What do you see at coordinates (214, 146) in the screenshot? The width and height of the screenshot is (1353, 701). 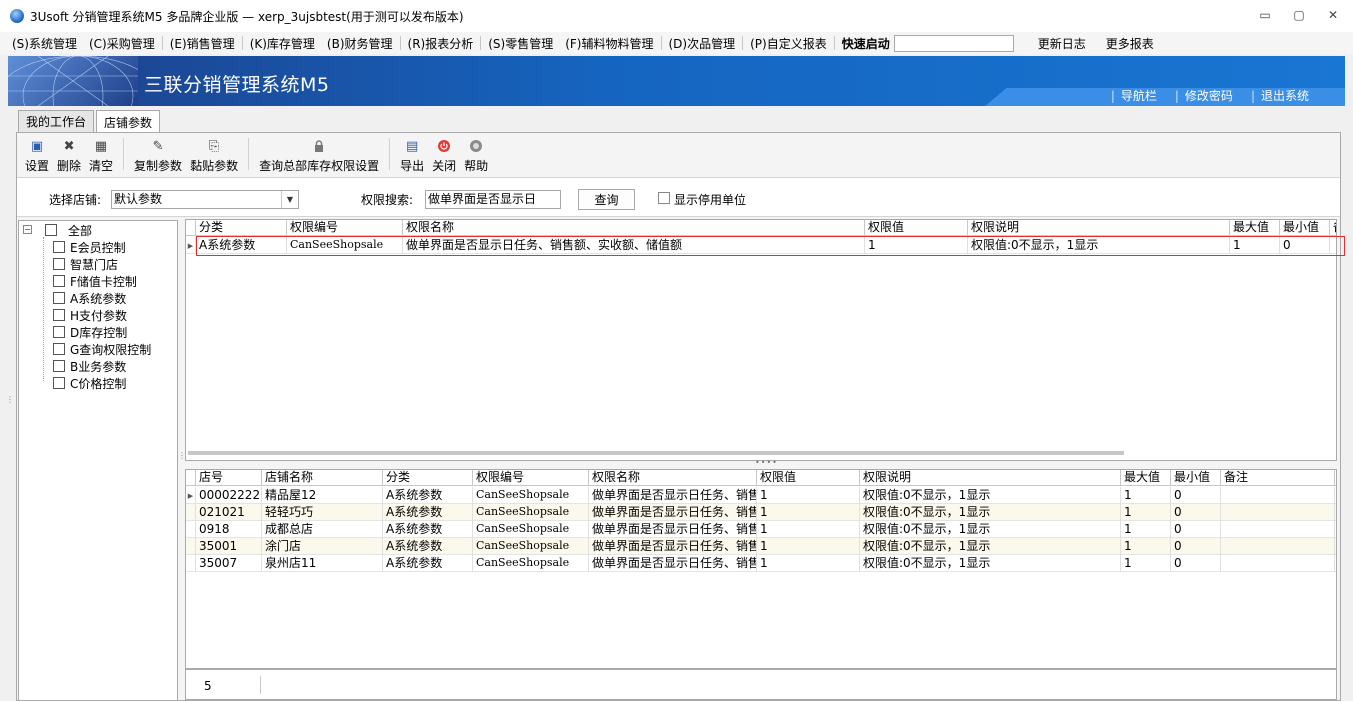 I see `paste-icon: ⎘` at bounding box center [214, 146].